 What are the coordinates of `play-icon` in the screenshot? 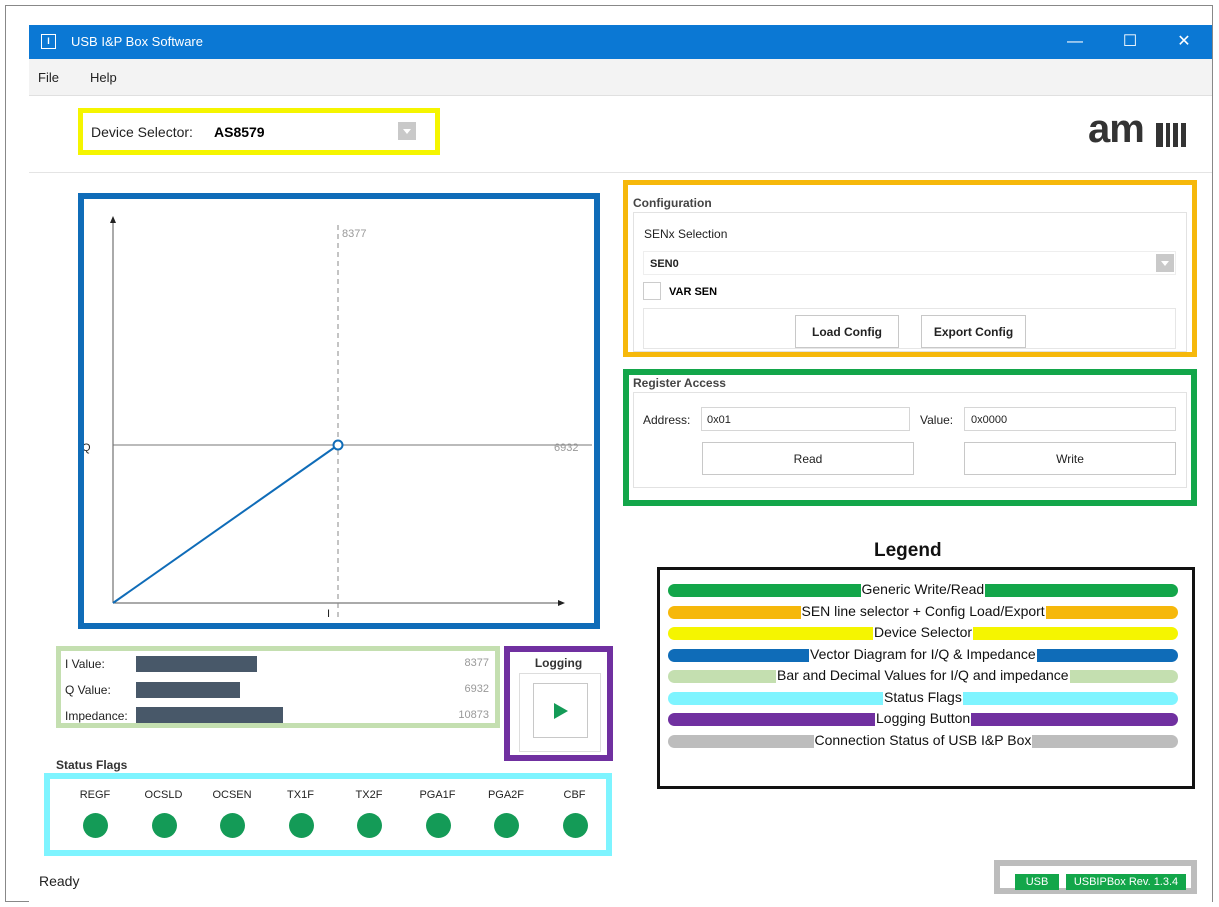 It's located at (561, 711).